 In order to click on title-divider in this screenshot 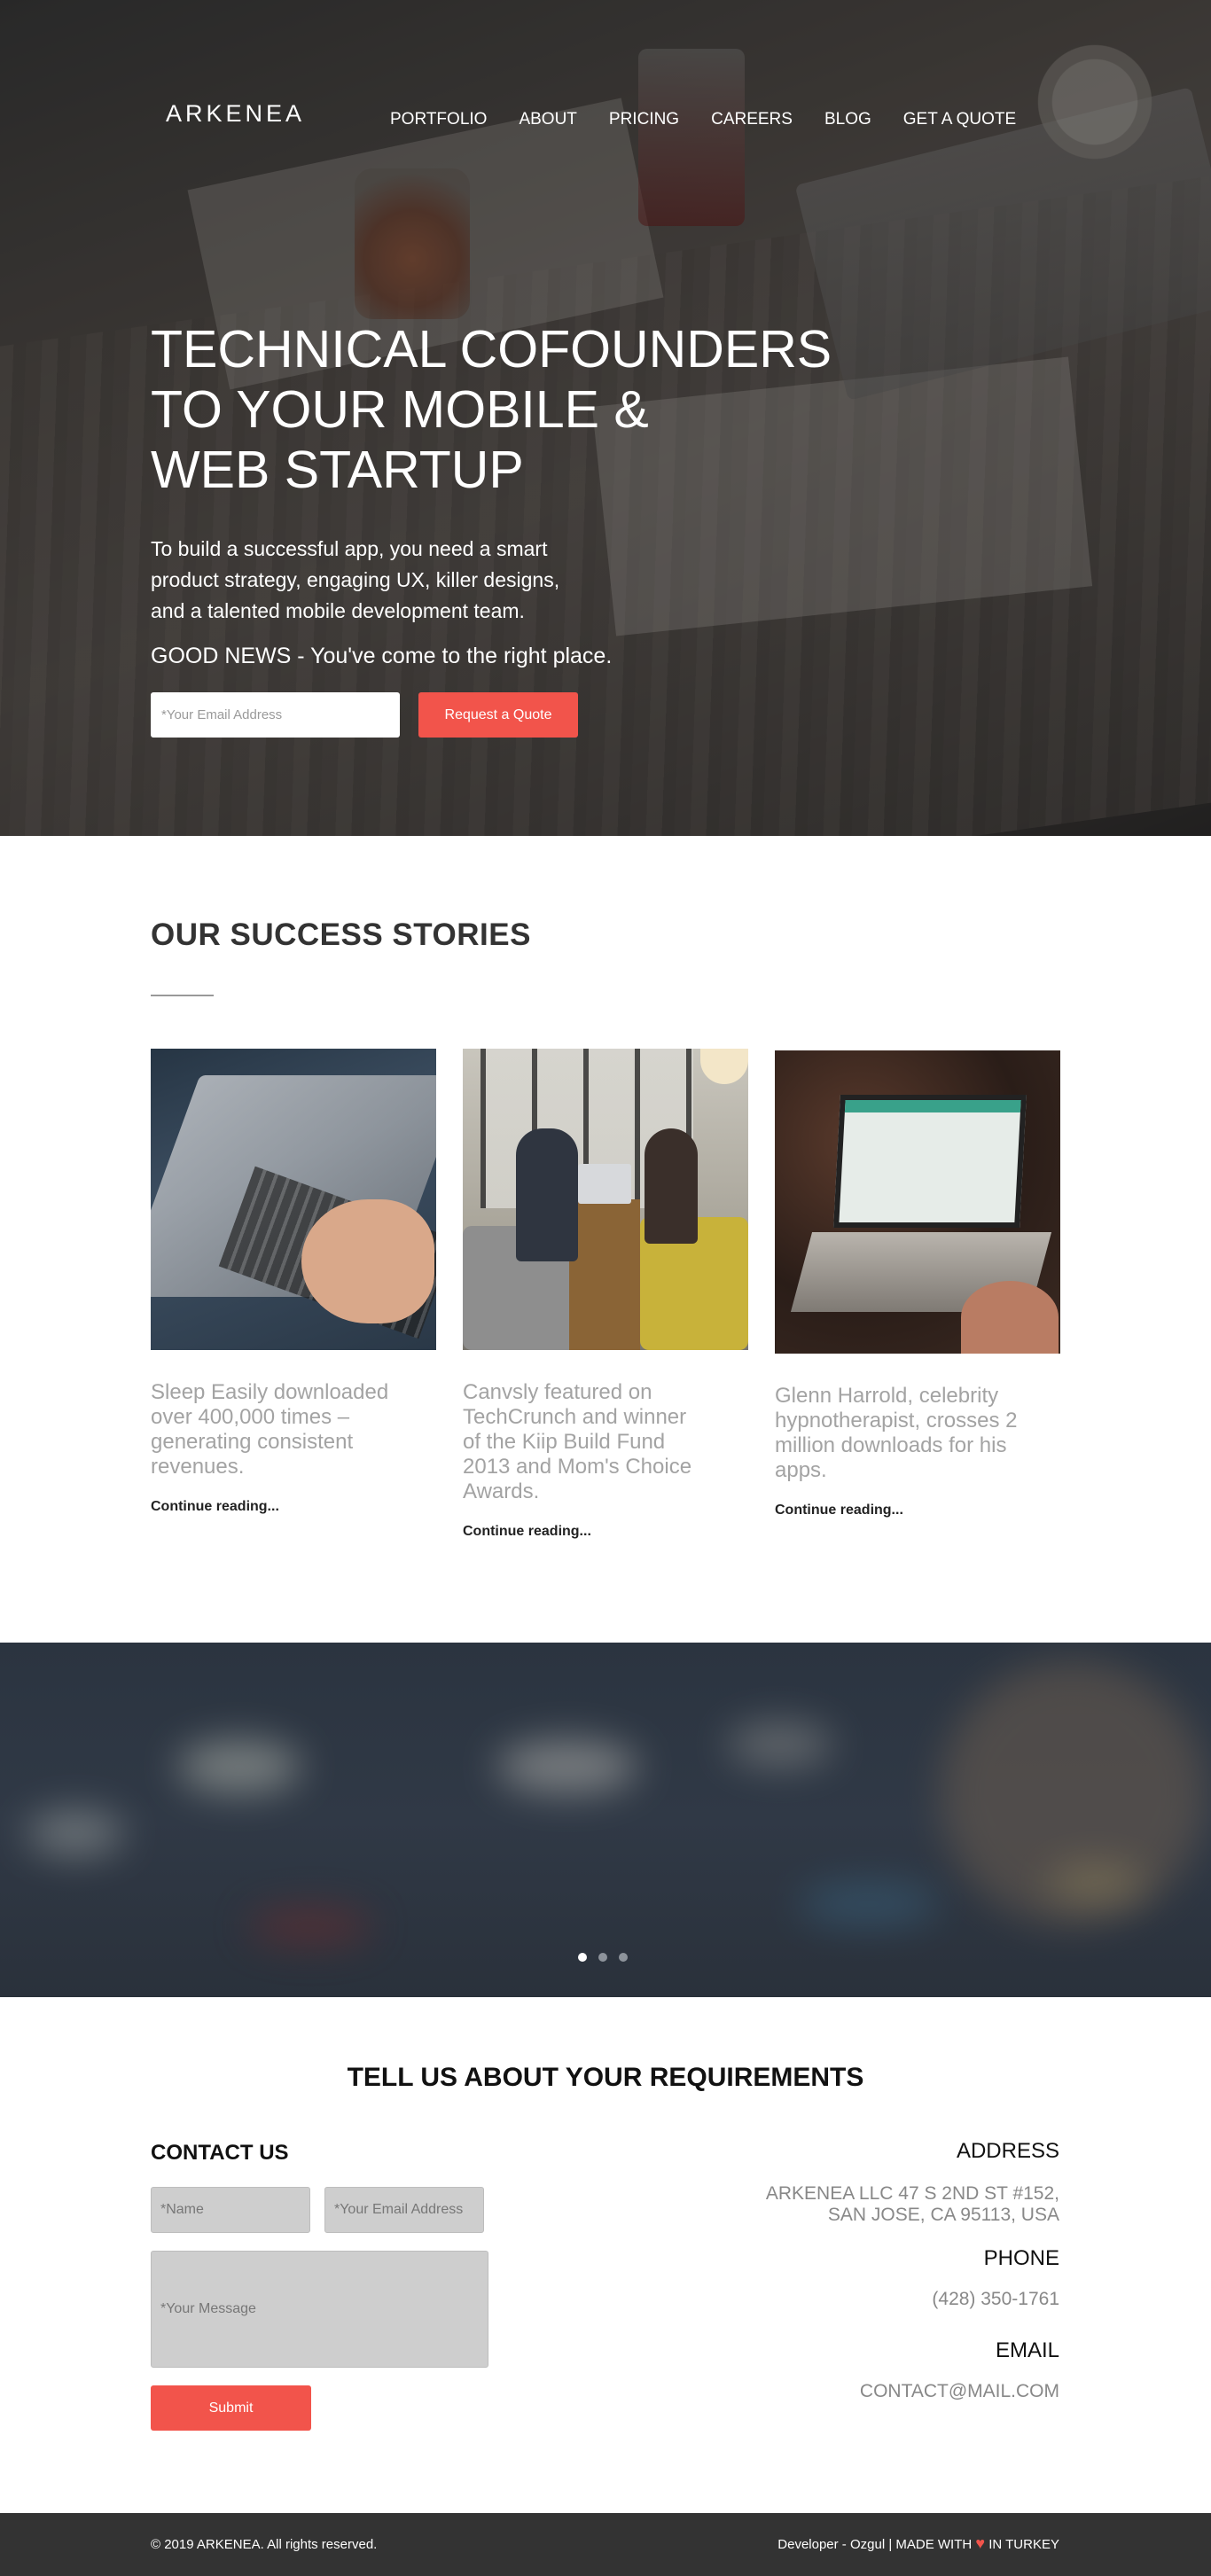, I will do `click(182, 995)`.